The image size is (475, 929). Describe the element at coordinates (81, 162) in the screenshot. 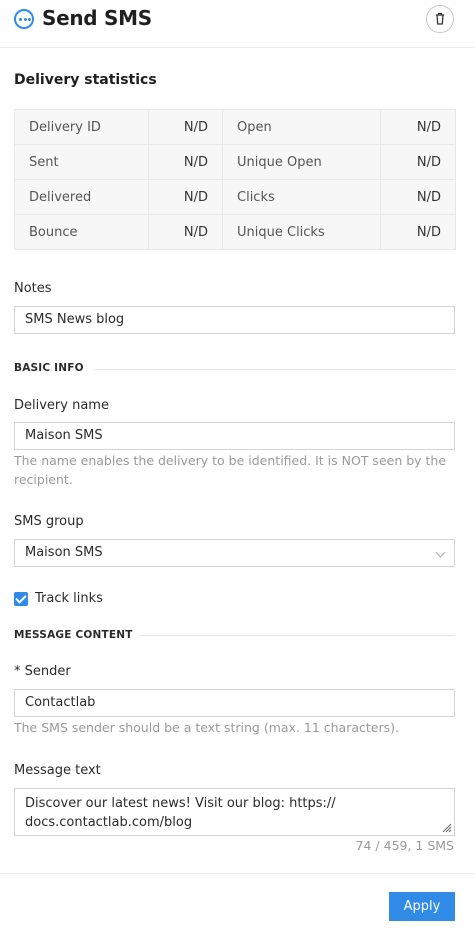

I see `stat-label: Sent` at that location.